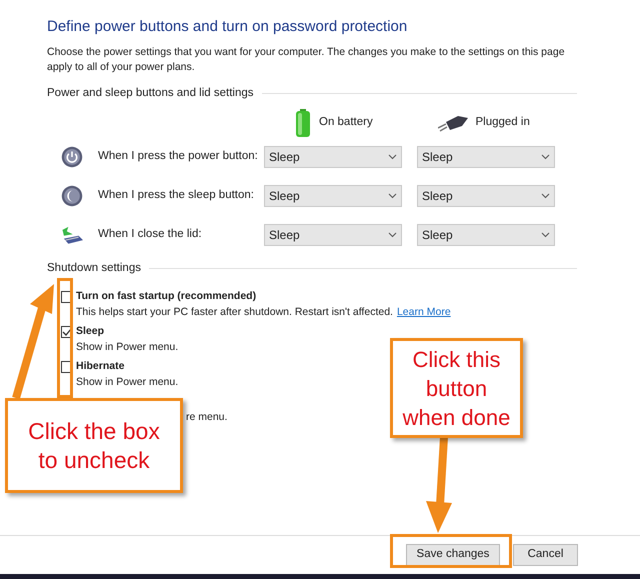 This screenshot has height=579, width=640. Describe the element at coordinates (150, 93) in the screenshot. I see `section-heading: Power and sleep buttons and lid settings` at that location.